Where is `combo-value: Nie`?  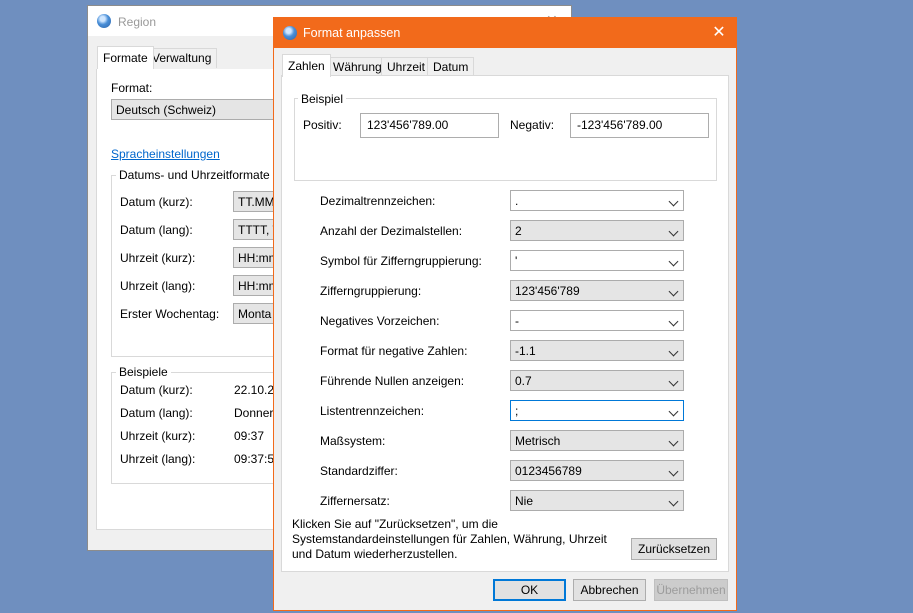
combo-value: Nie is located at coordinates (524, 501).